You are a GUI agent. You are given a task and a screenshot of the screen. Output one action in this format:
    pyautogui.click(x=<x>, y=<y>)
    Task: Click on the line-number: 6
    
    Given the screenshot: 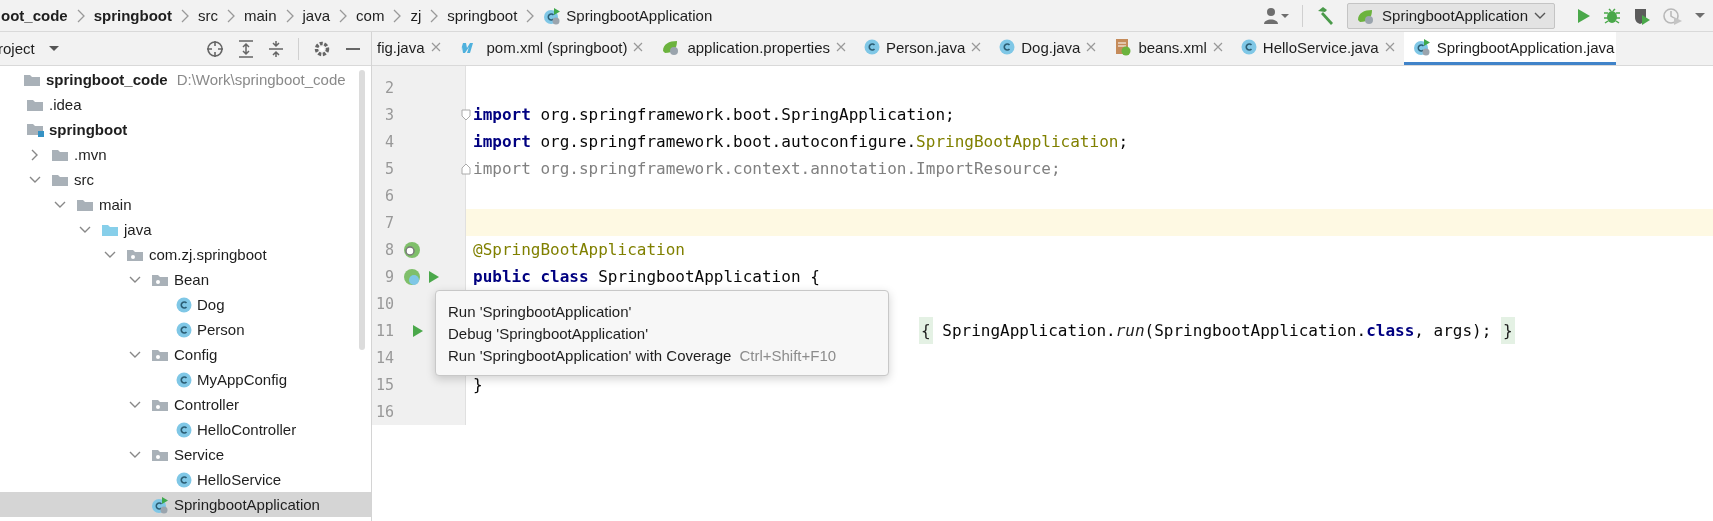 What is the action you would take?
    pyautogui.click(x=388, y=195)
    